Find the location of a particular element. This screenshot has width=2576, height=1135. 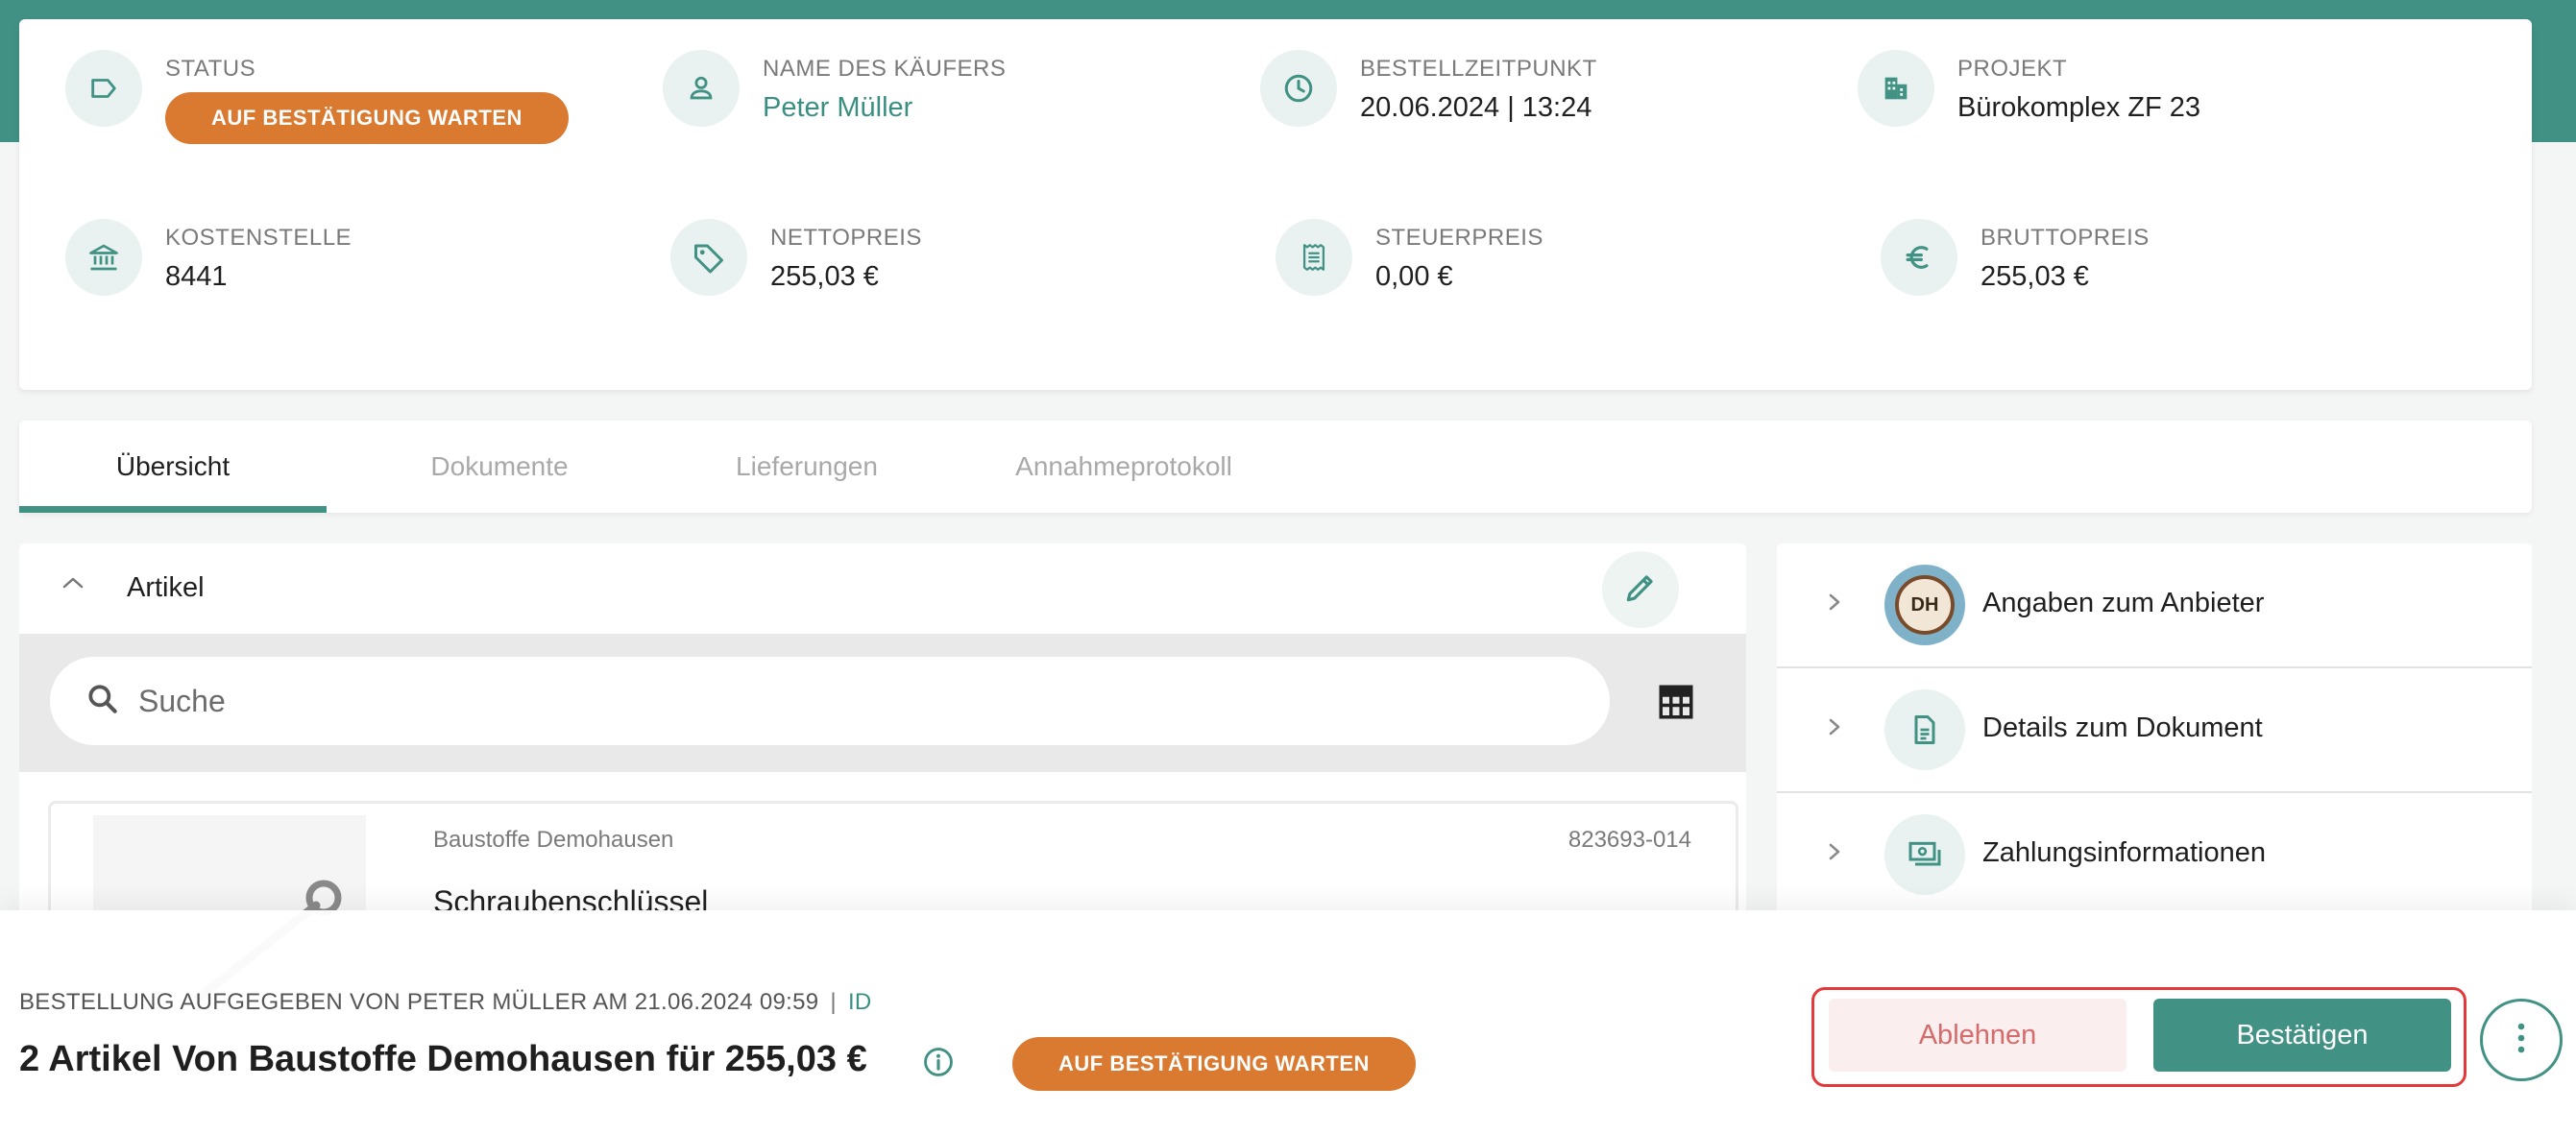

payment-info-row: Zahlungsinformationen is located at coordinates (2154, 855).